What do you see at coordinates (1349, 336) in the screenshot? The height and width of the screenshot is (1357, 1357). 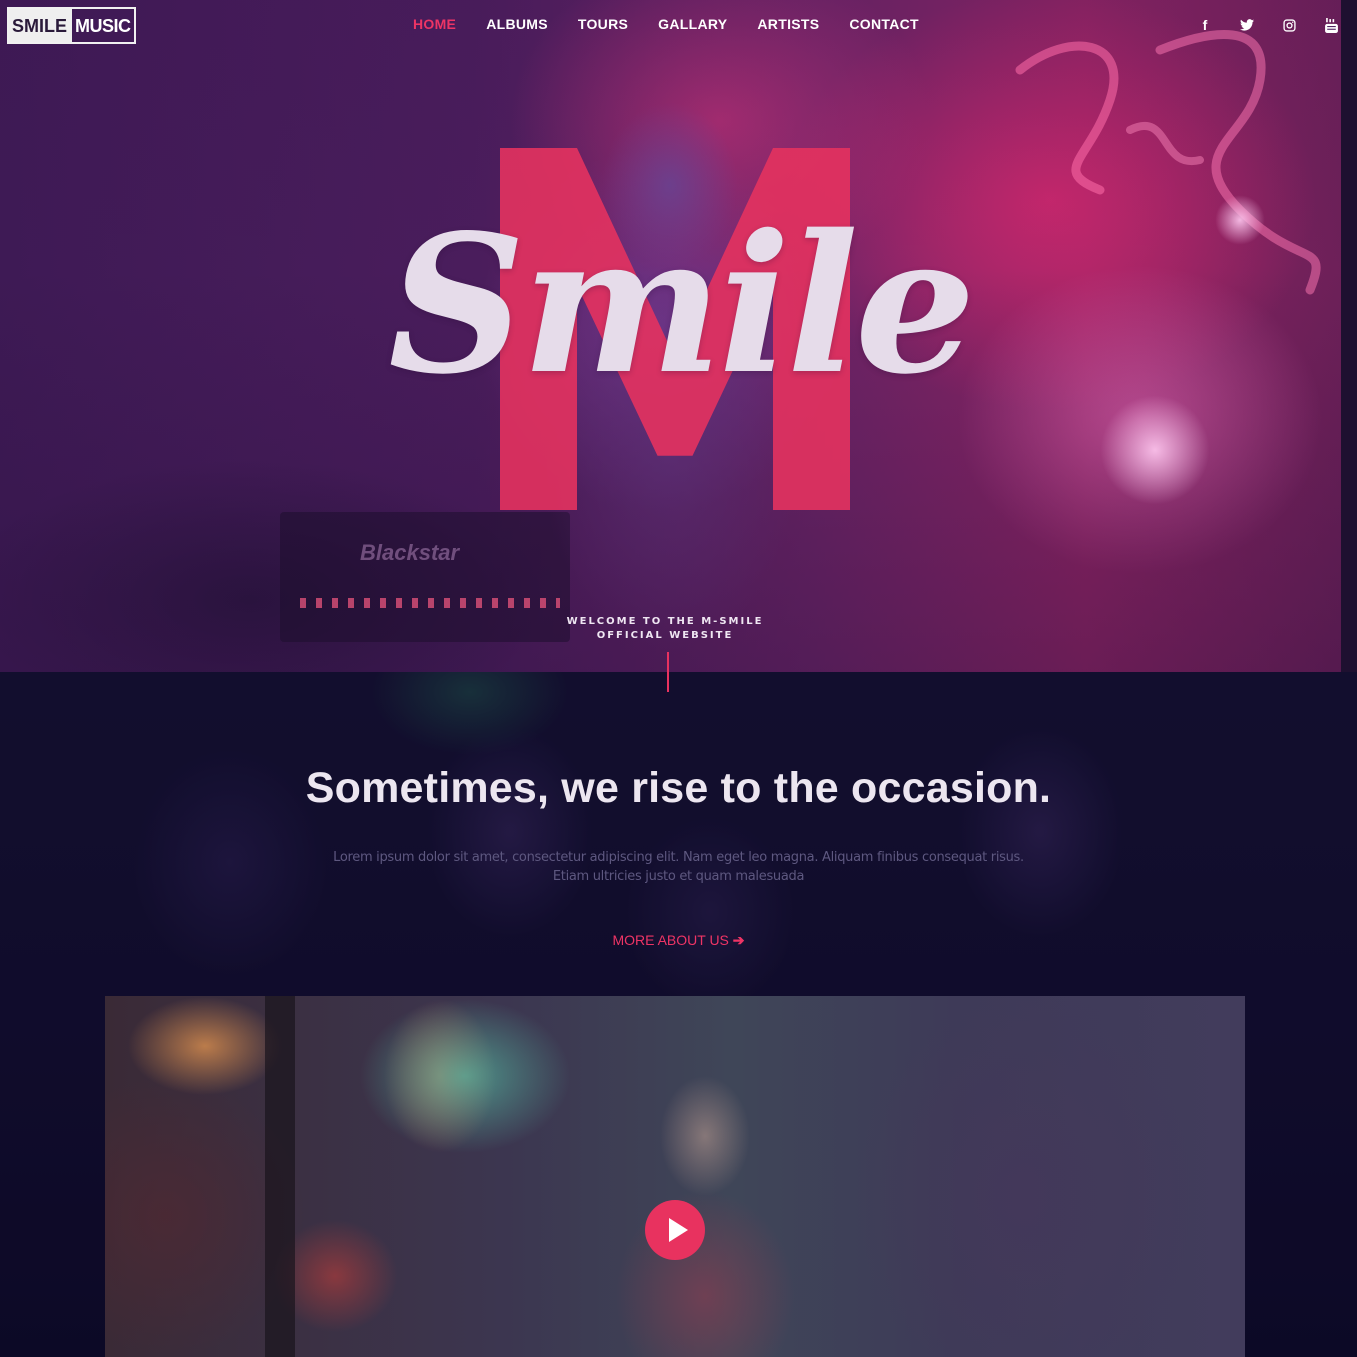 I see `scrollbar-track` at bounding box center [1349, 336].